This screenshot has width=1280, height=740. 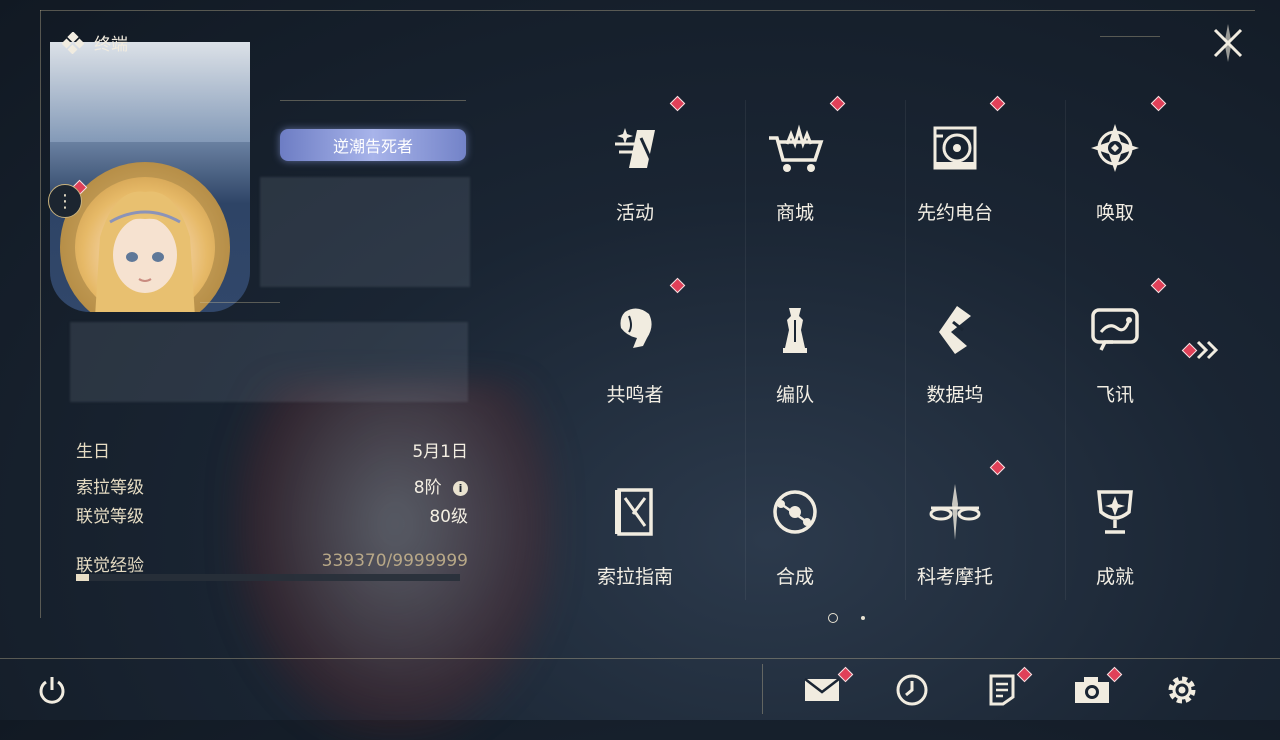 What do you see at coordinates (795, 330) in the screenshot?
I see `team-icon` at bounding box center [795, 330].